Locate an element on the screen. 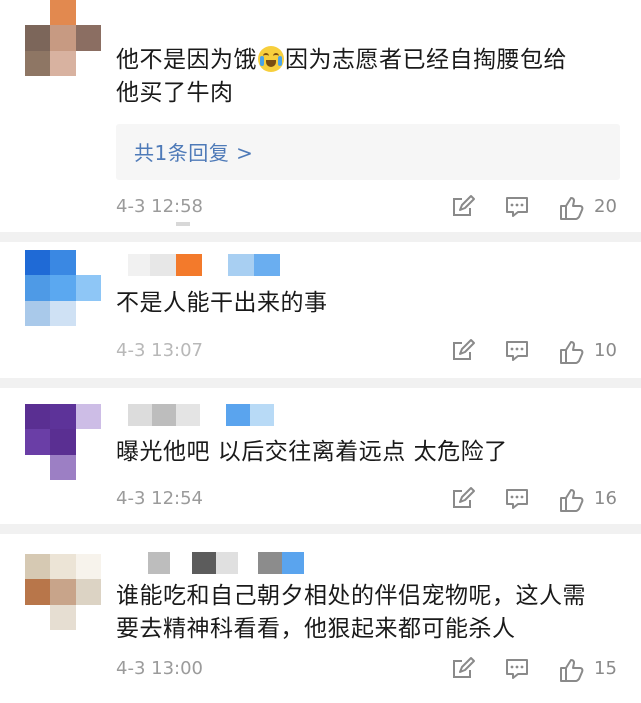 This screenshot has width=641, height=703. crying-laughing-emoji-icon is located at coordinates (271, 59).